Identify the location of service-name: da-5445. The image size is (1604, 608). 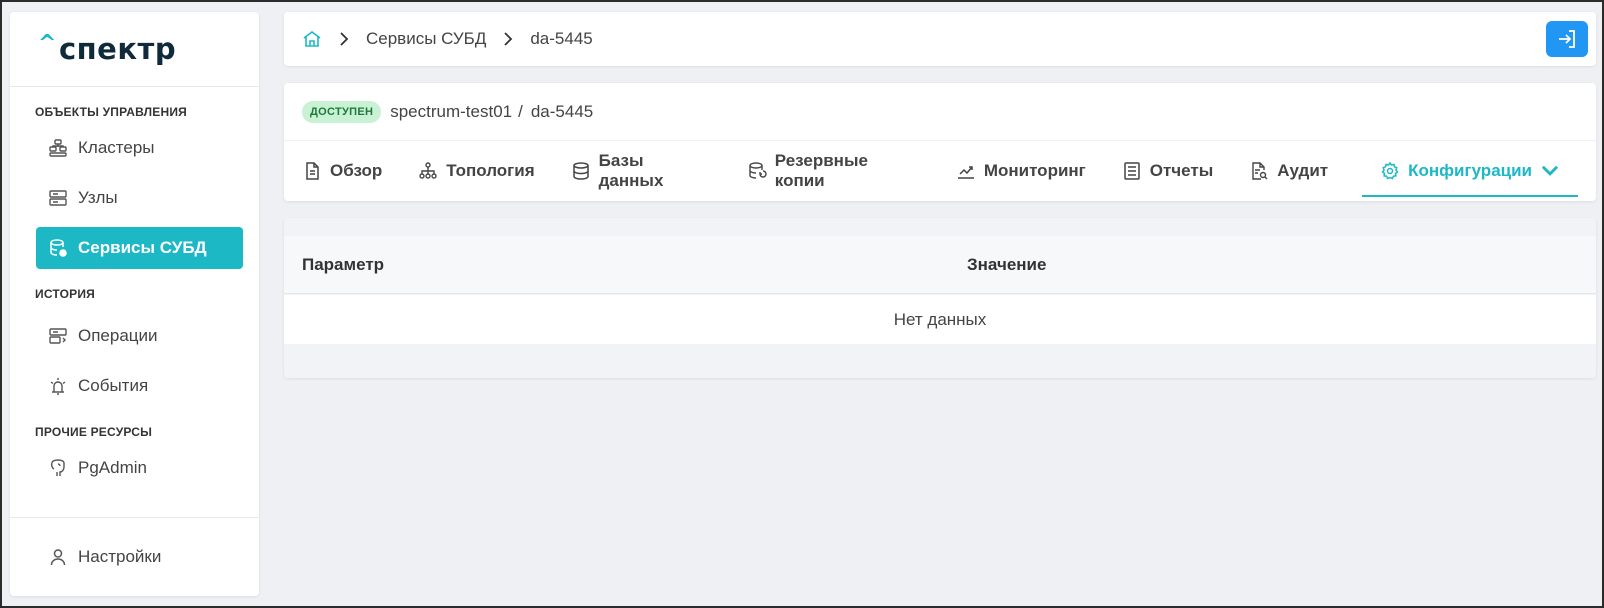
(562, 111).